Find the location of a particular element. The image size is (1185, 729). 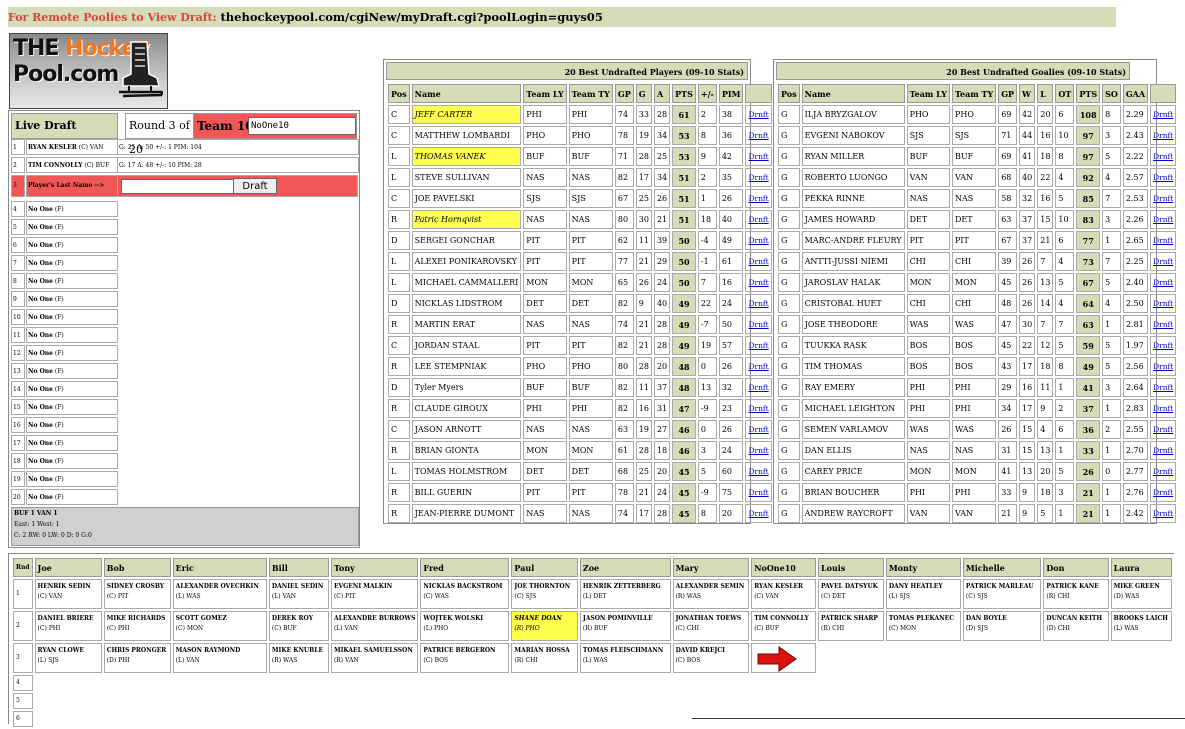

table-cell: 21 is located at coordinates (643, 492).